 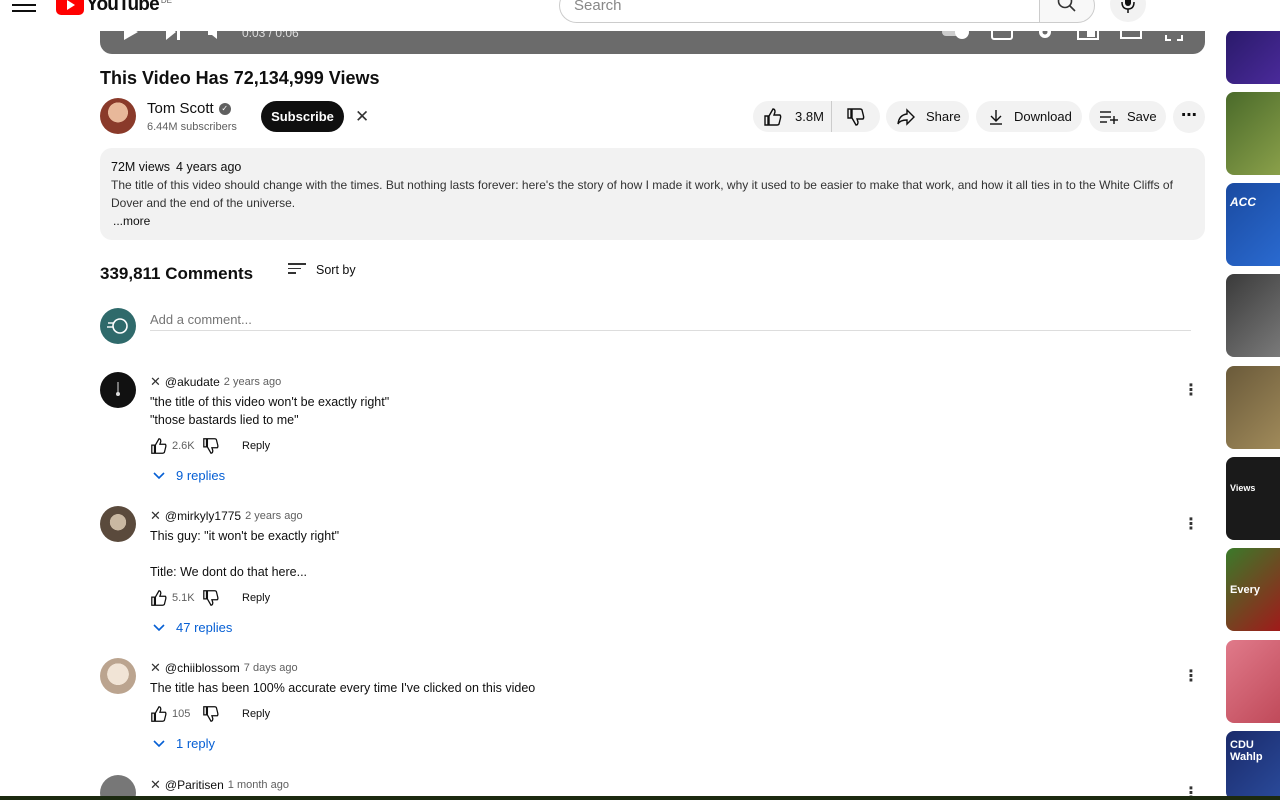 What do you see at coordinates (201, 475) in the screenshot?
I see `replies-count: 9 replies` at bounding box center [201, 475].